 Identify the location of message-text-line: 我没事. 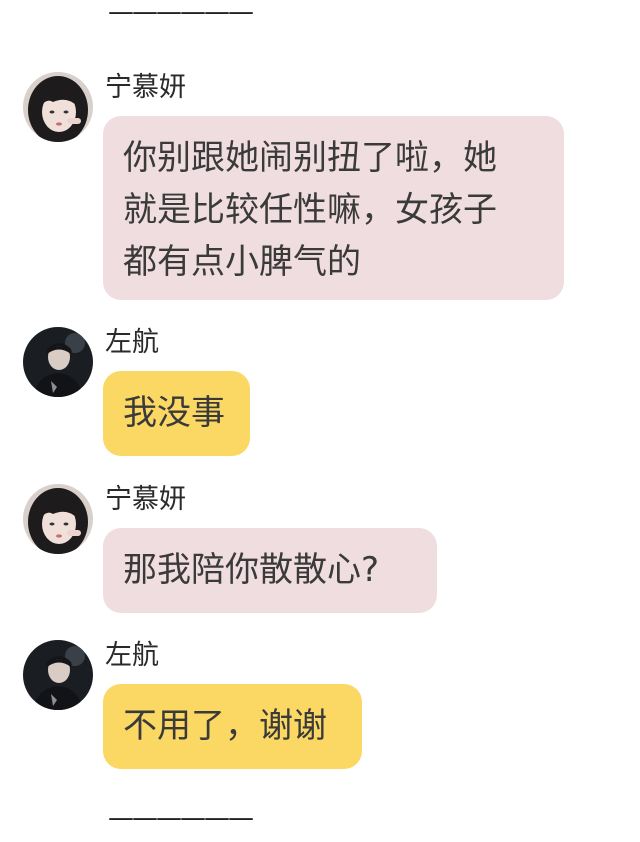
(174, 413).